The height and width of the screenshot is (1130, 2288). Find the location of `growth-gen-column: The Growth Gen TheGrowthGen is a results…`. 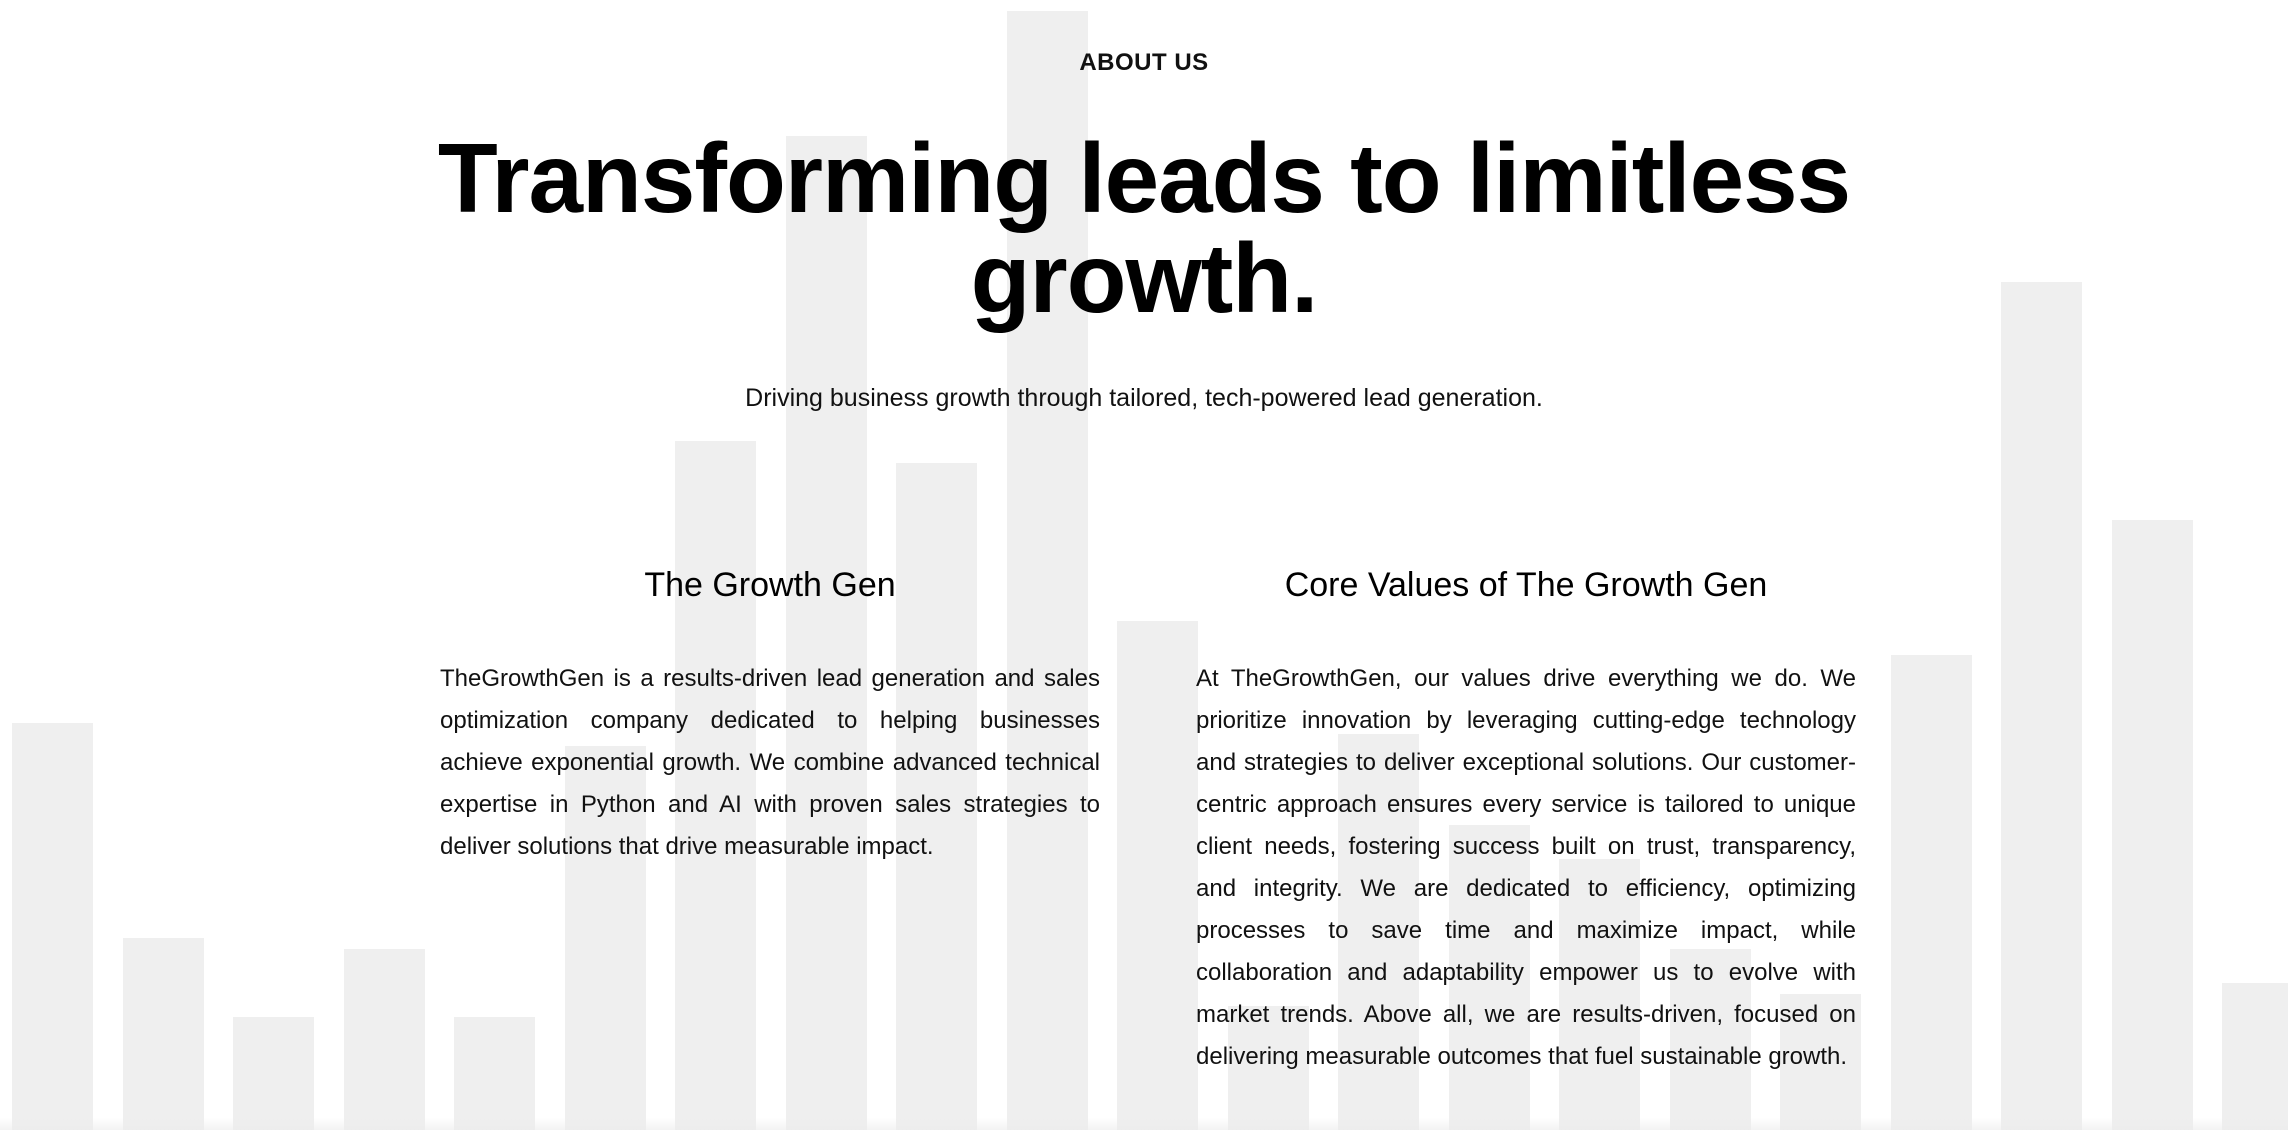

growth-gen-column: The Growth Gen TheGrowthGen is a results… is located at coordinates (770, 714).